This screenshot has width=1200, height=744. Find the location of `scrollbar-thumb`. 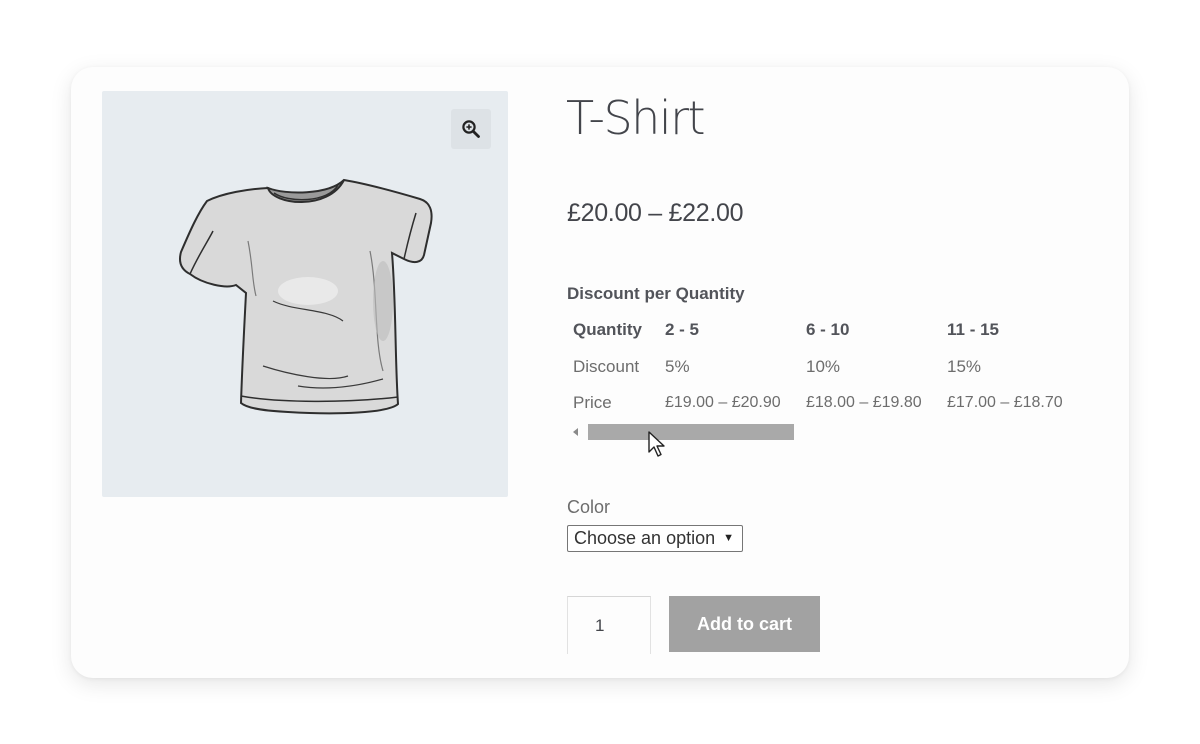

scrollbar-thumb is located at coordinates (691, 432).